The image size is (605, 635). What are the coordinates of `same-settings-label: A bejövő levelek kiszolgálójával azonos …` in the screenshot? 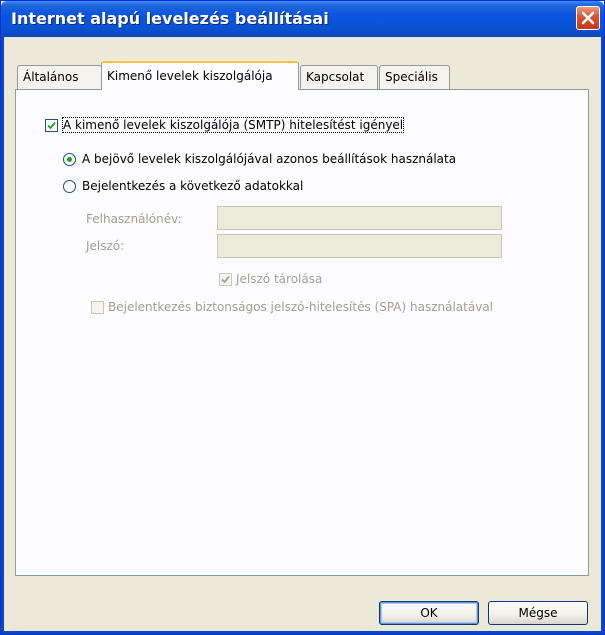 It's located at (269, 159).